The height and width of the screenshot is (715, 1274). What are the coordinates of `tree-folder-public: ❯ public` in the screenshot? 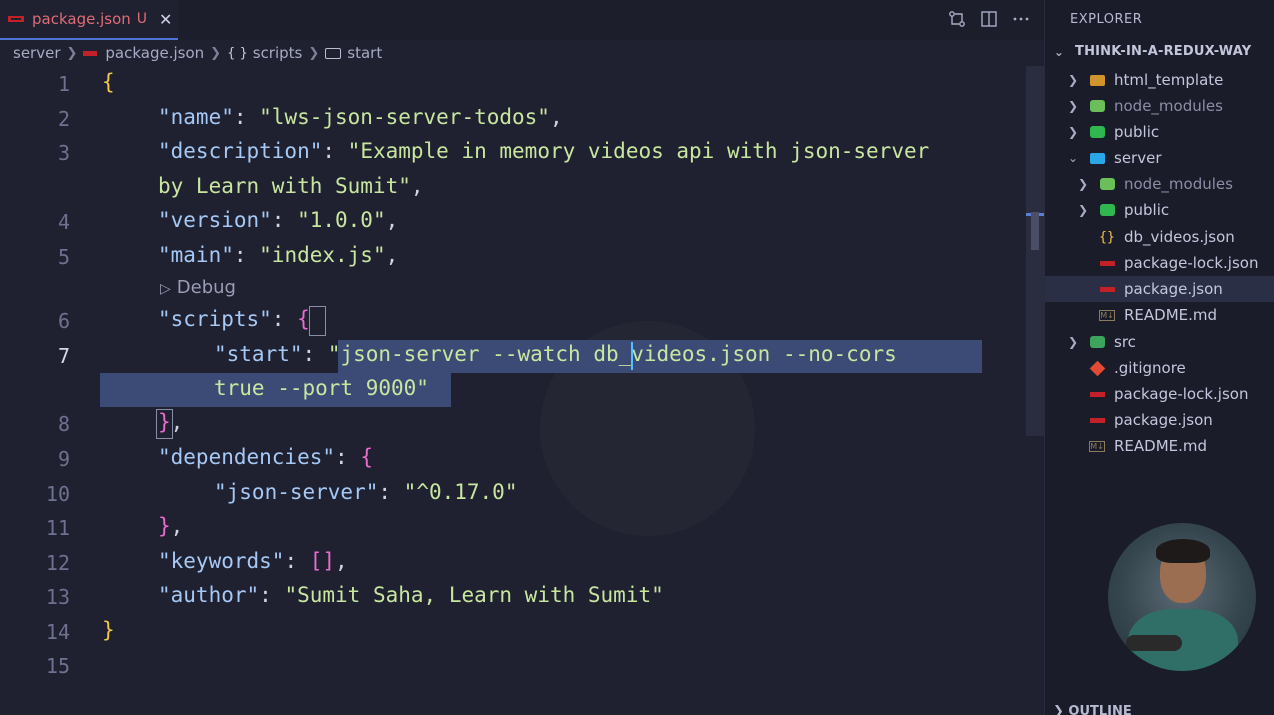 It's located at (1159, 132).